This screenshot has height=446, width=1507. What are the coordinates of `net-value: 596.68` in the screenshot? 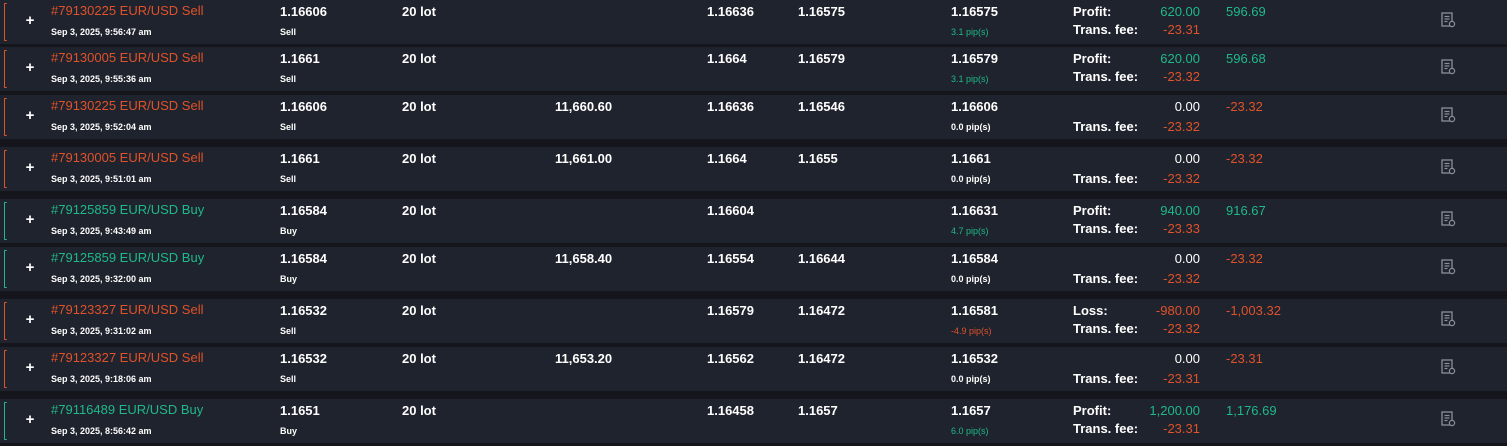 It's located at (1246, 58).